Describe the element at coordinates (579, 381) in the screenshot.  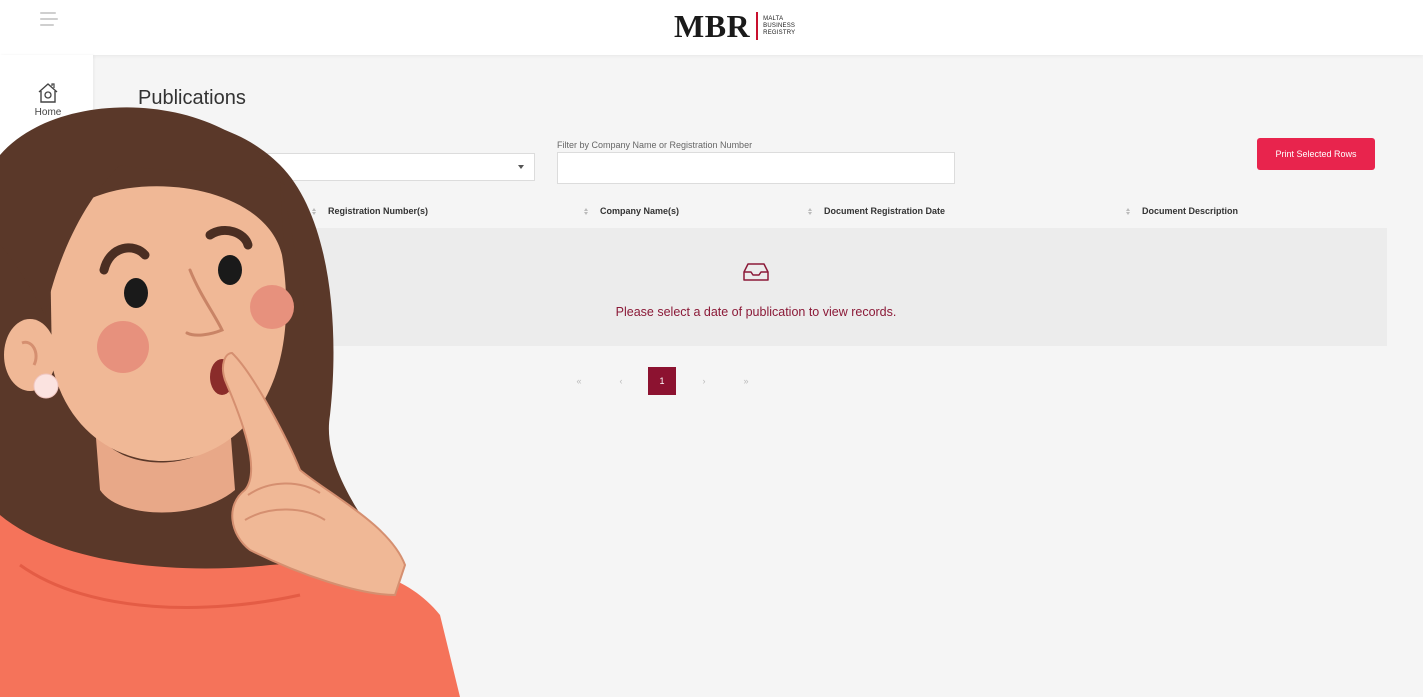
I see `pagination-first: «` at that location.